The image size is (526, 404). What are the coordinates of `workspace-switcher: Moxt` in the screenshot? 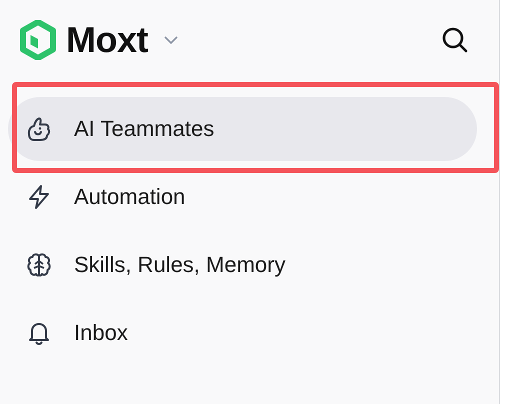 It's located at (99, 40).